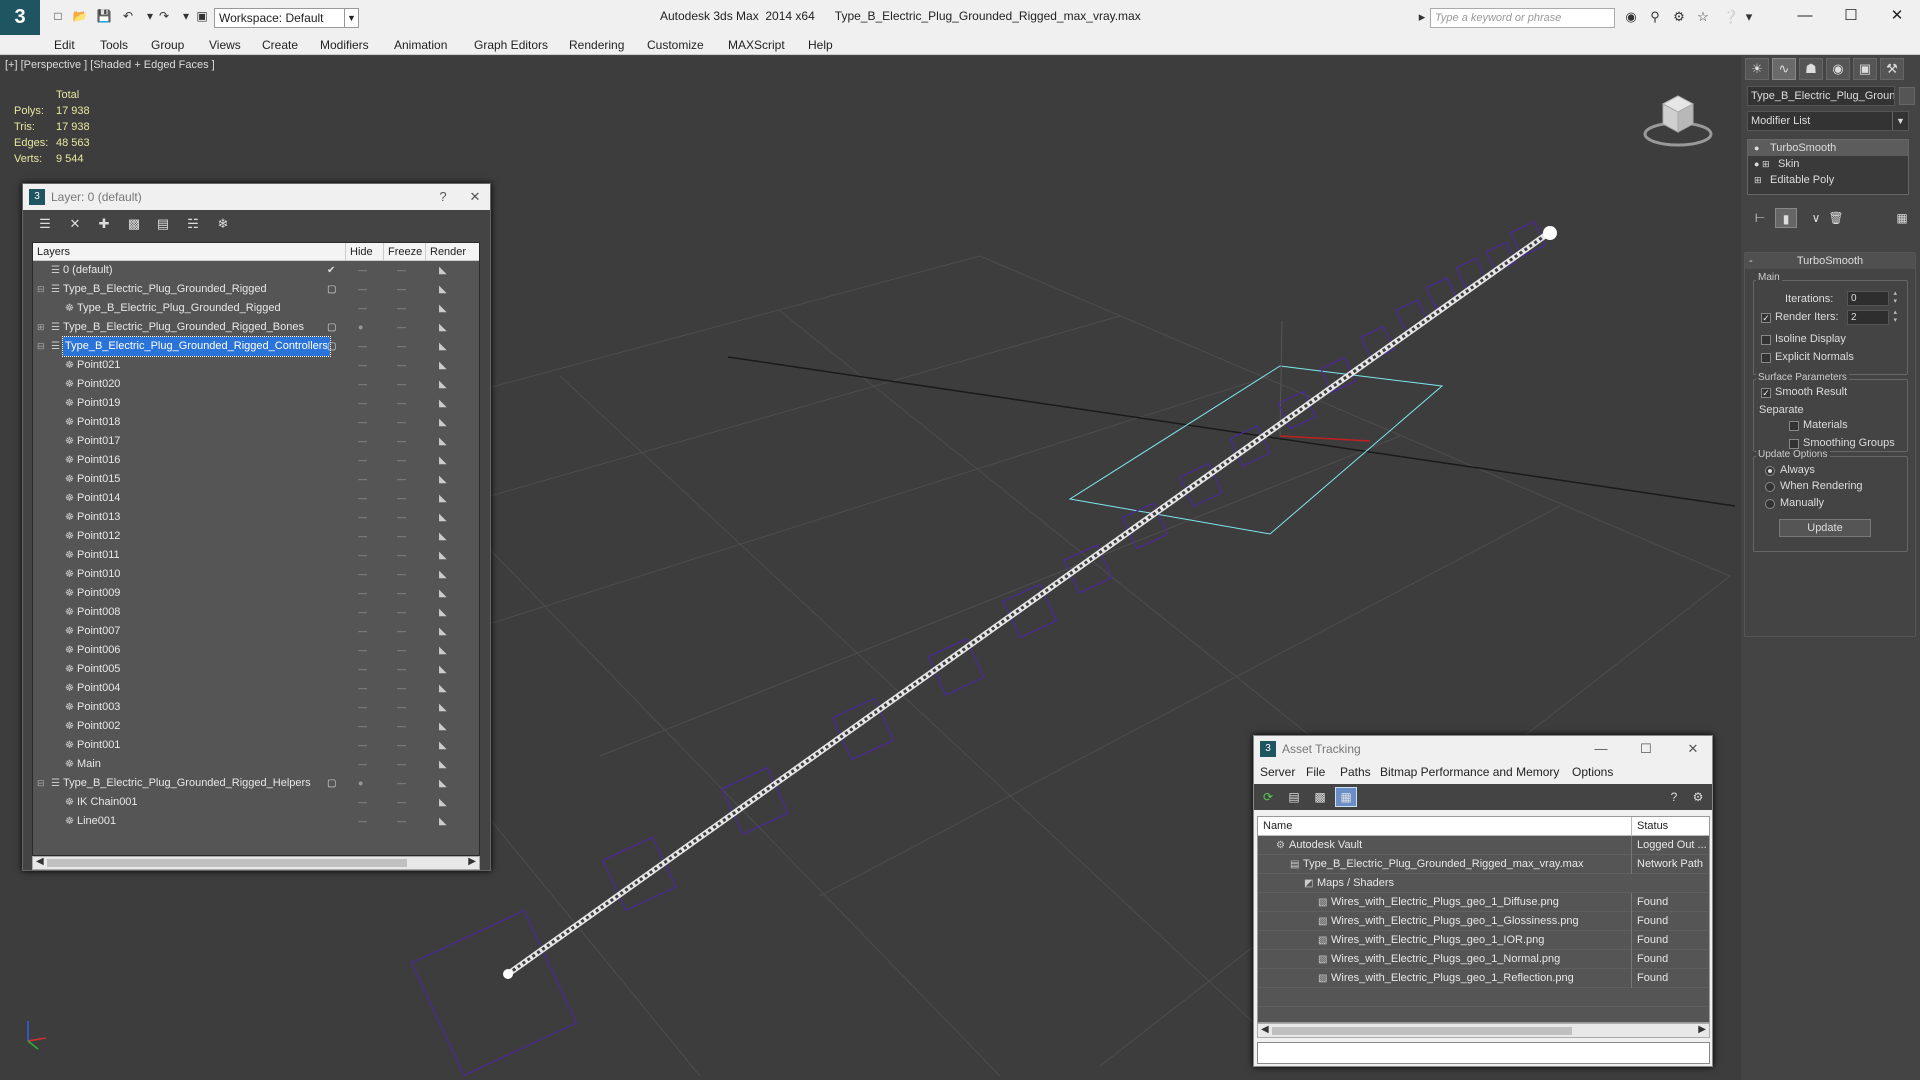 This screenshot has width=1920, height=1080. What do you see at coordinates (98, 631) in the screenshot?
I see `layer-name: Point007` at bounding box center [98, 631].